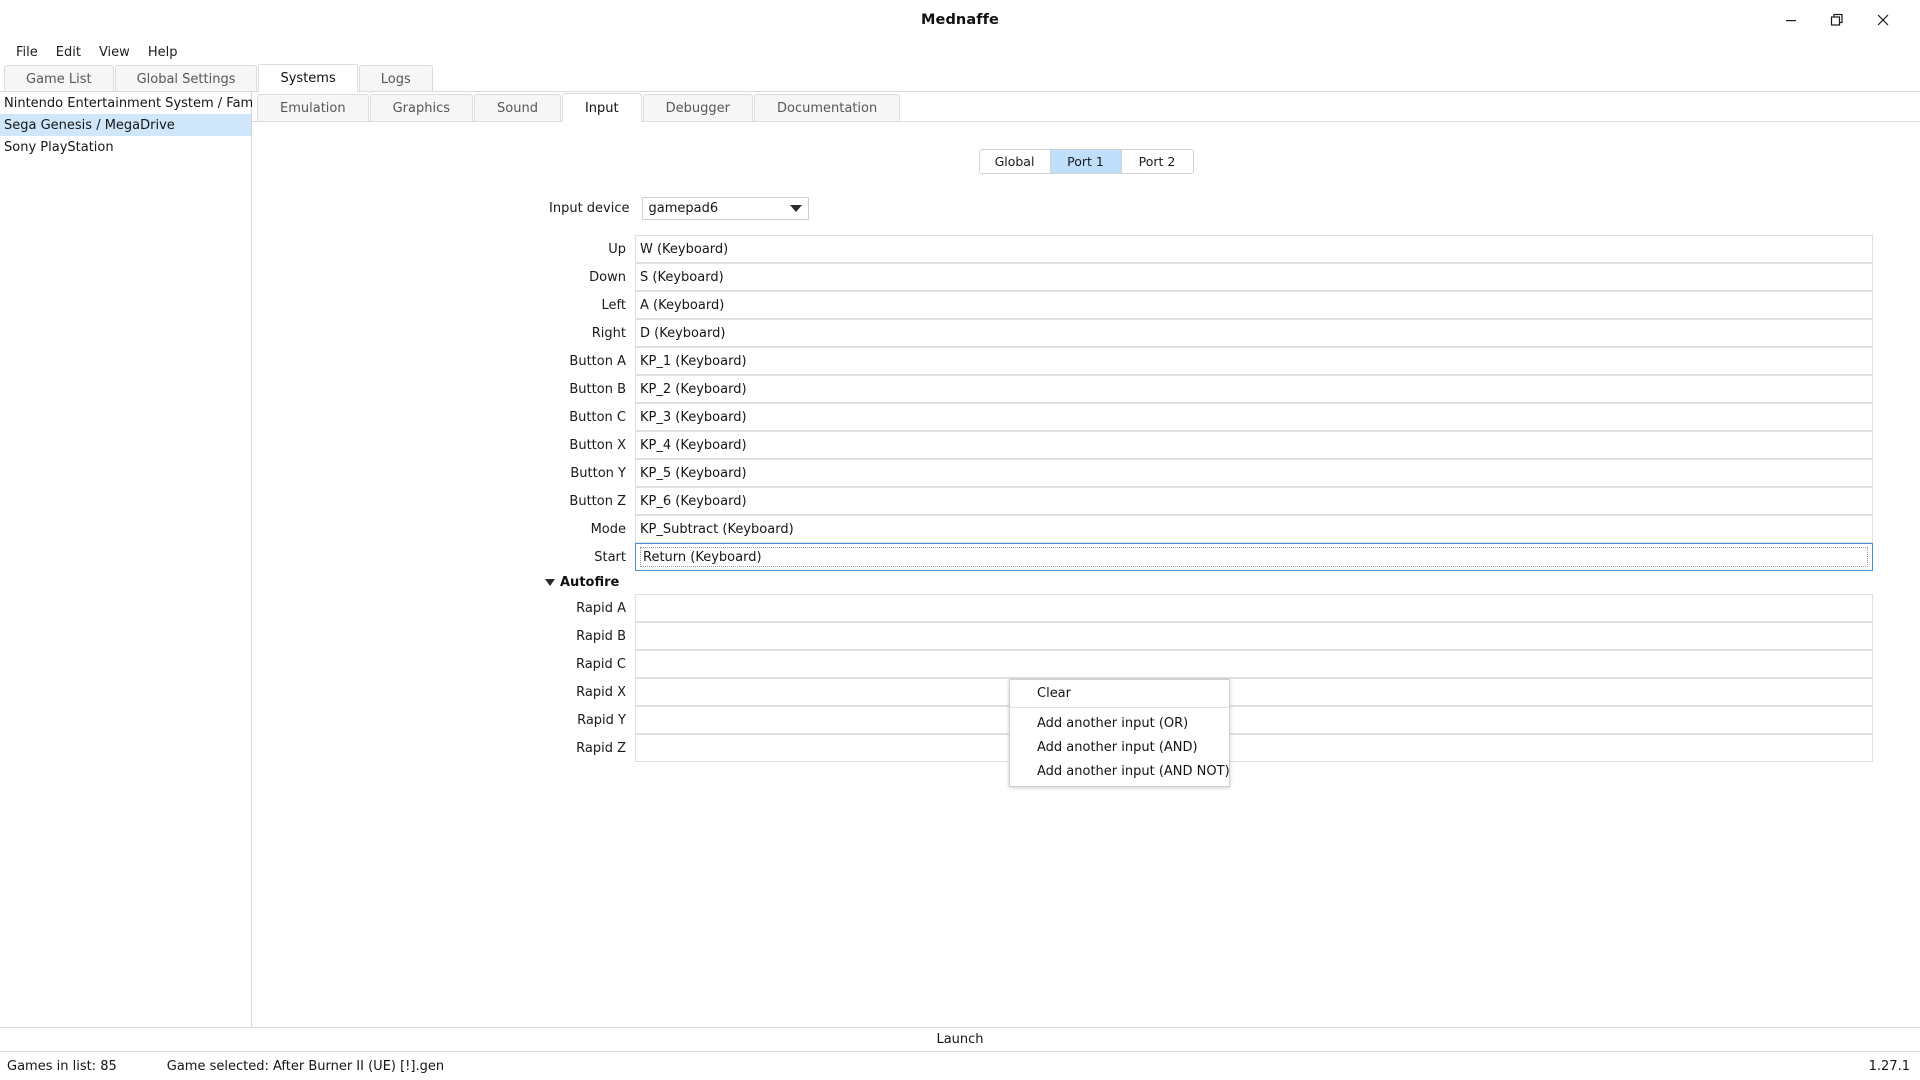 The width and height of the screenshot is (1920, 1080). I want to click on binding-row-button-a: Button A KP_1 (Keyboard), so click(1086, 361).